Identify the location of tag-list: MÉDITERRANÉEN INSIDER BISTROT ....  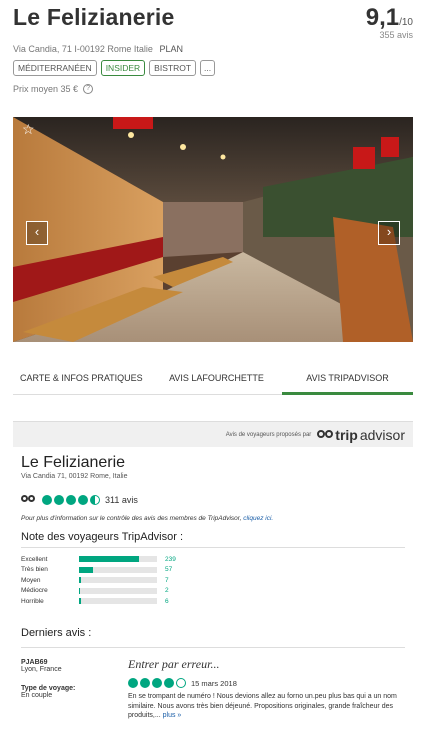
(114, 68).